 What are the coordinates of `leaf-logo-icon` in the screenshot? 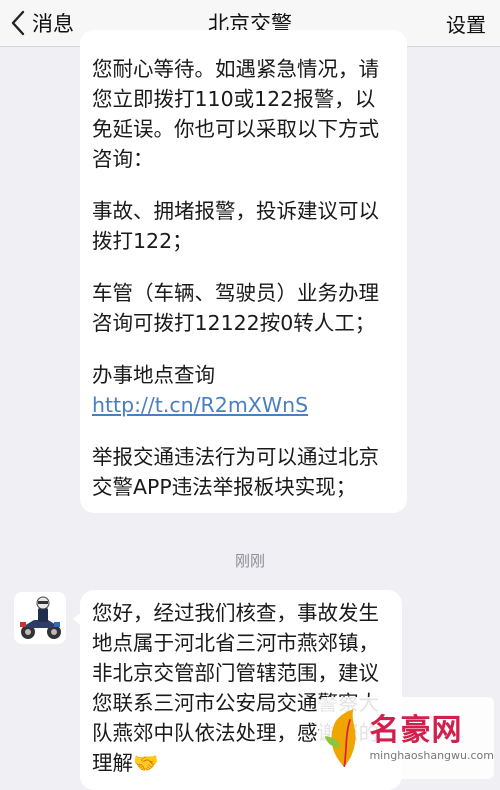 It's located at (340, 738).